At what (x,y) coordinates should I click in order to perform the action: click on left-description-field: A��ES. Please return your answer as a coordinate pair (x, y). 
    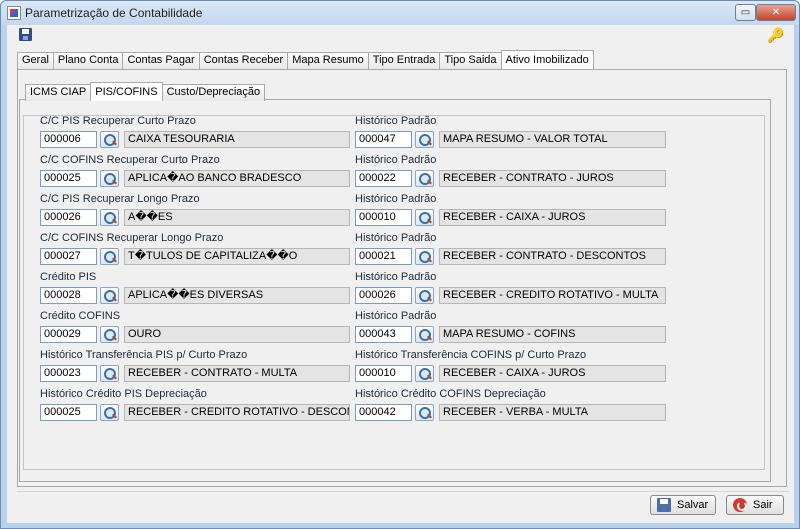
    Looking at the image, I should click on (237, 217).